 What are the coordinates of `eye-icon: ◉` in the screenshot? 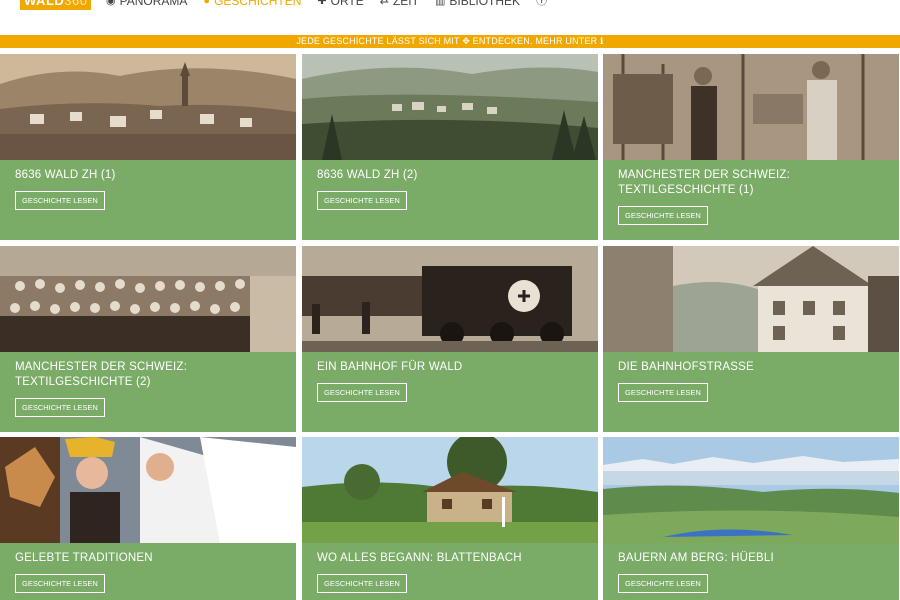 It's located at (111, 3).